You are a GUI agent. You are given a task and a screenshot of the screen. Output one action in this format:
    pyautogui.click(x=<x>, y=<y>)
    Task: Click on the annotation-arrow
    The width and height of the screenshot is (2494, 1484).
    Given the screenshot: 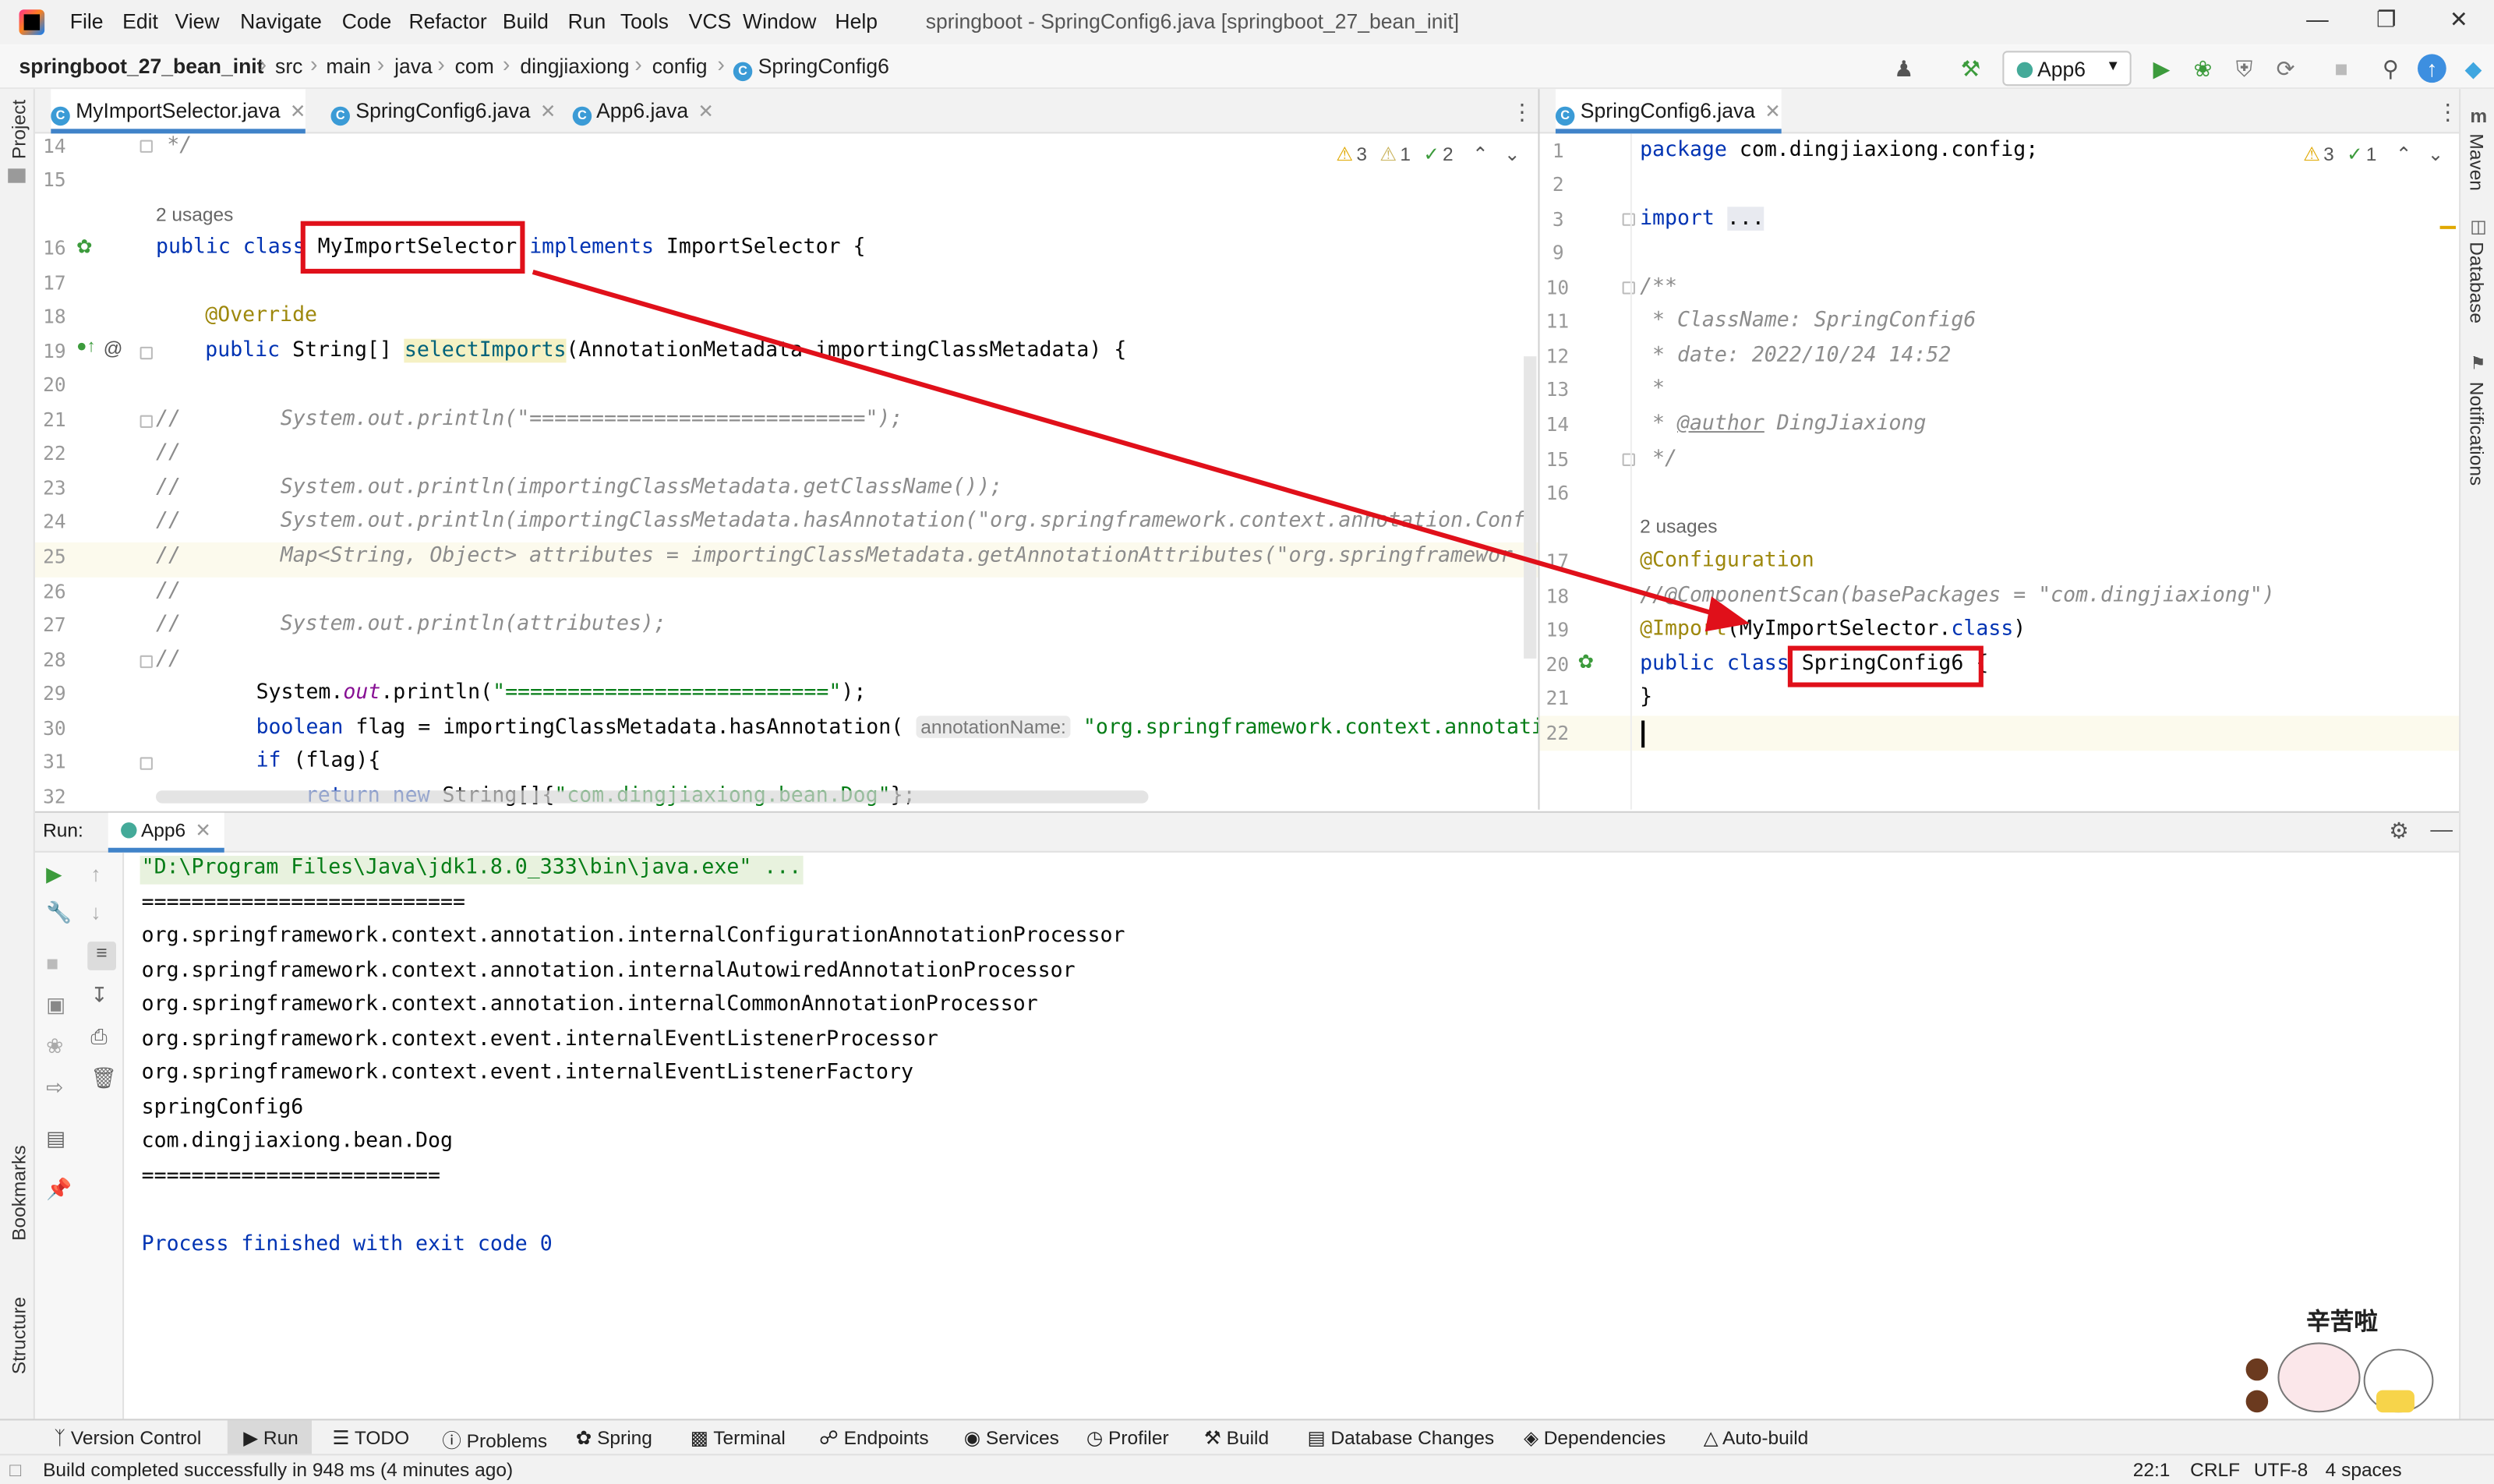 What is the action you would take?
    pyautogui.click(x=1141, y=451)
    